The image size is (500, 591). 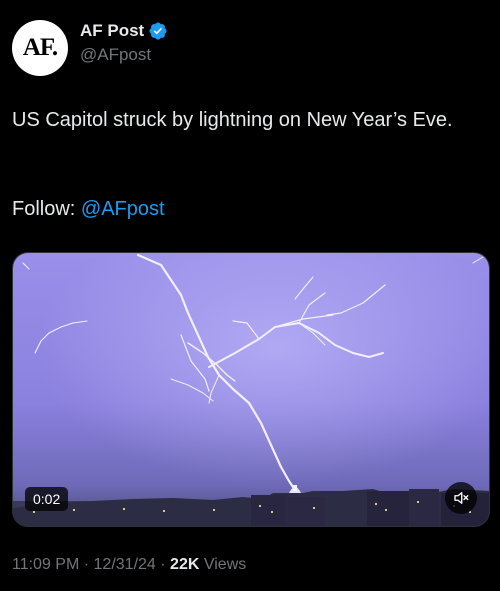 I want to click on video-timestamp: 0:02, so click(x=47, y=499).